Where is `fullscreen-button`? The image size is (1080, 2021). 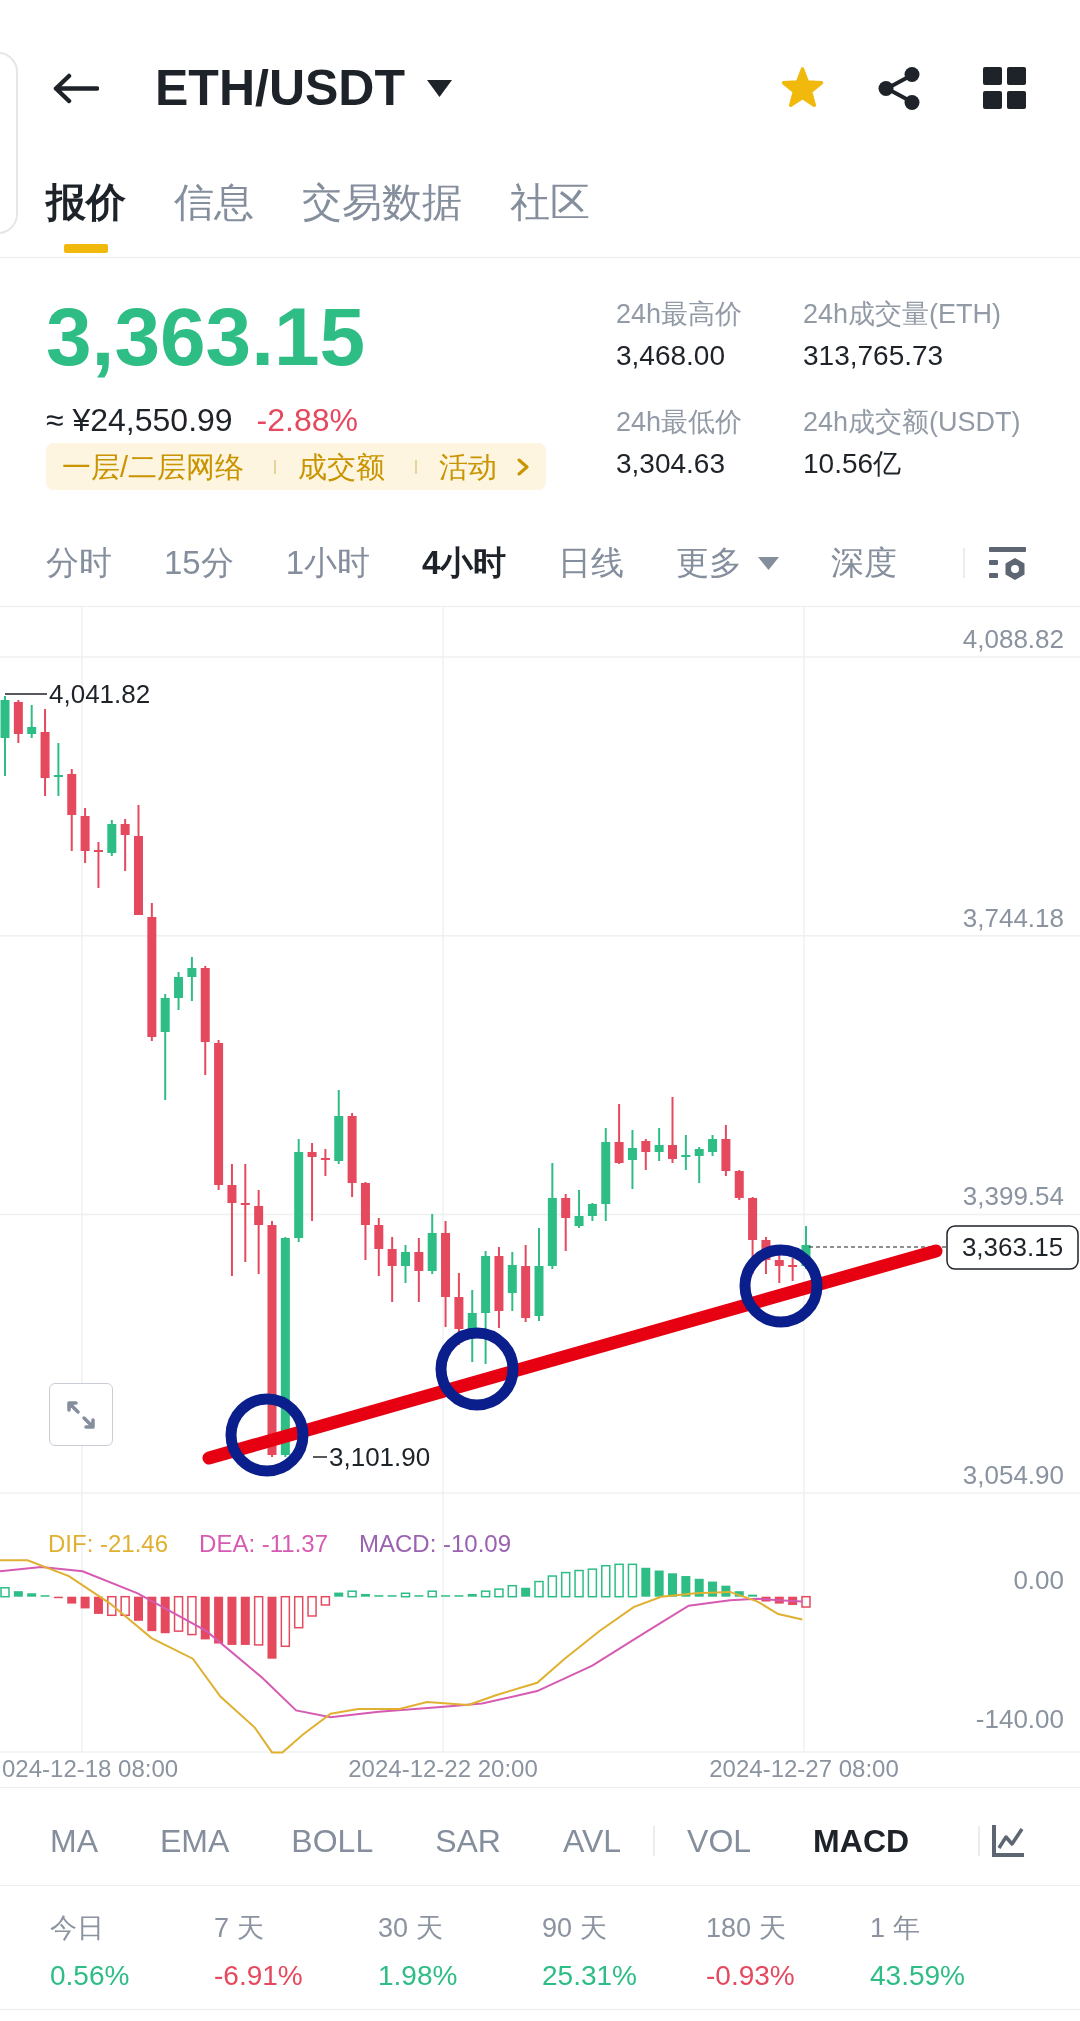
fullscreen-button is located at coordinates (81, 1414).